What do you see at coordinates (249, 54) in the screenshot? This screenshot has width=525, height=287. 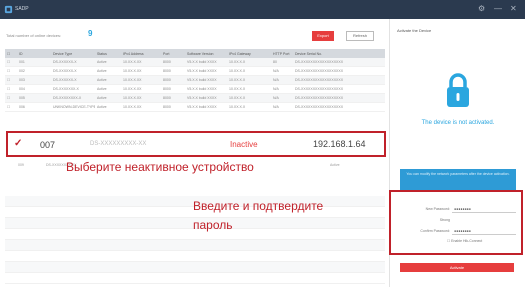 I see `column-header: IPv4 Gateway` at bounding box center [249, 54].